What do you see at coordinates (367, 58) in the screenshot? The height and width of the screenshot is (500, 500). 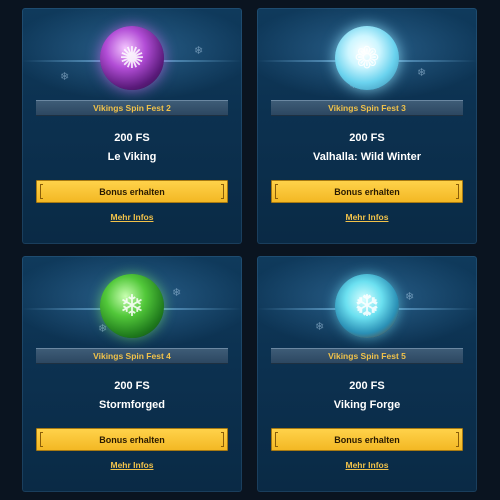 I see `white-snowflake-orb-icon: ❁` at bounding box center [367, 58].